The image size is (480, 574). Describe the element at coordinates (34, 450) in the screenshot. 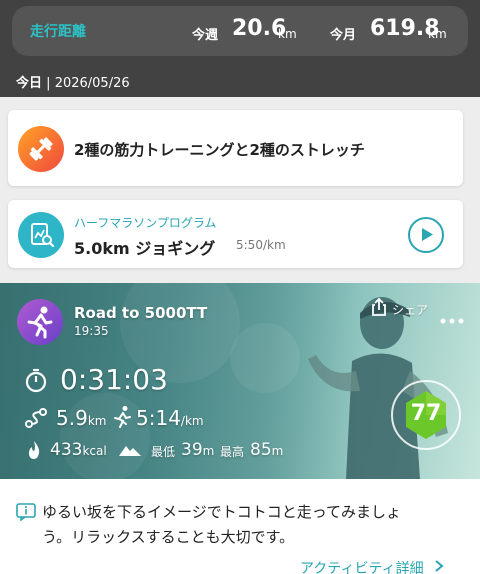

I see `flame-icon` at that location.